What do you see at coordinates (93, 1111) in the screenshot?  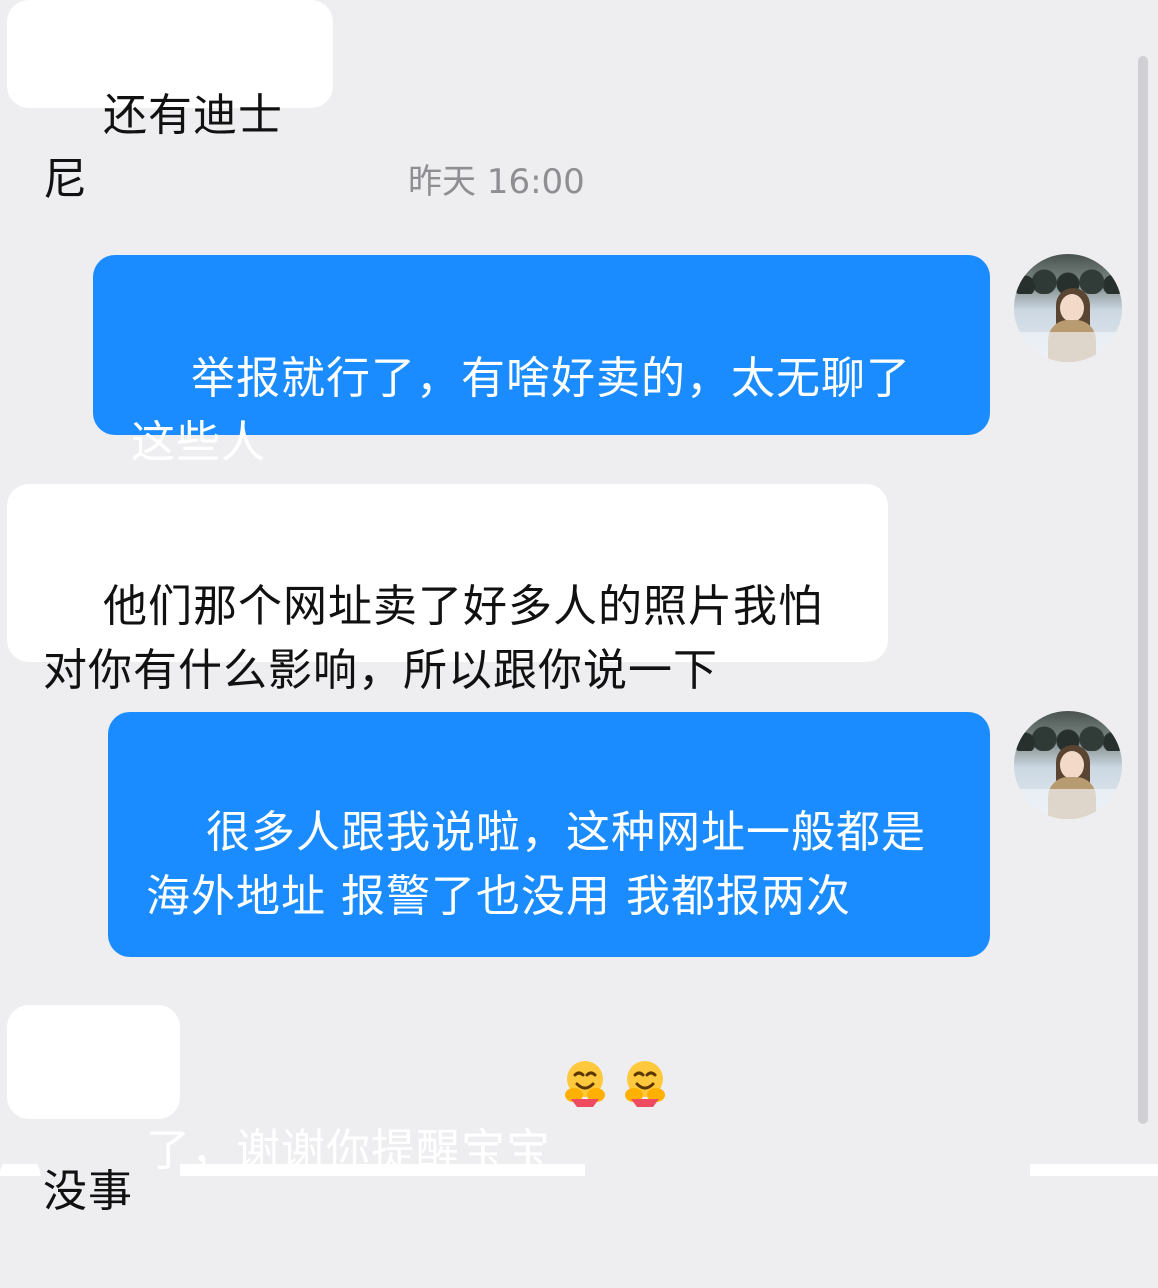 I see `message-bubble-incoming: 没事` at bounding box center [93, 1111].